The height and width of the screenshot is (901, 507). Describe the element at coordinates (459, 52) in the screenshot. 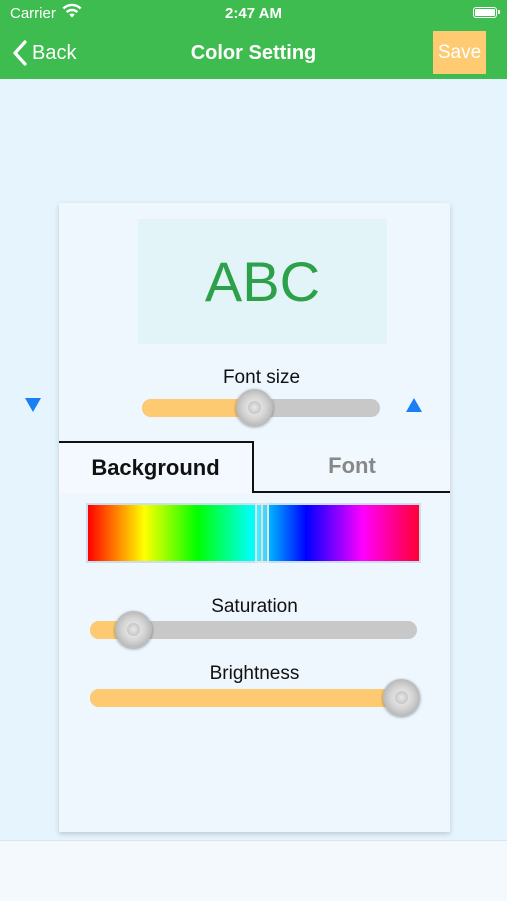

I see `save-button: Save` at that location.